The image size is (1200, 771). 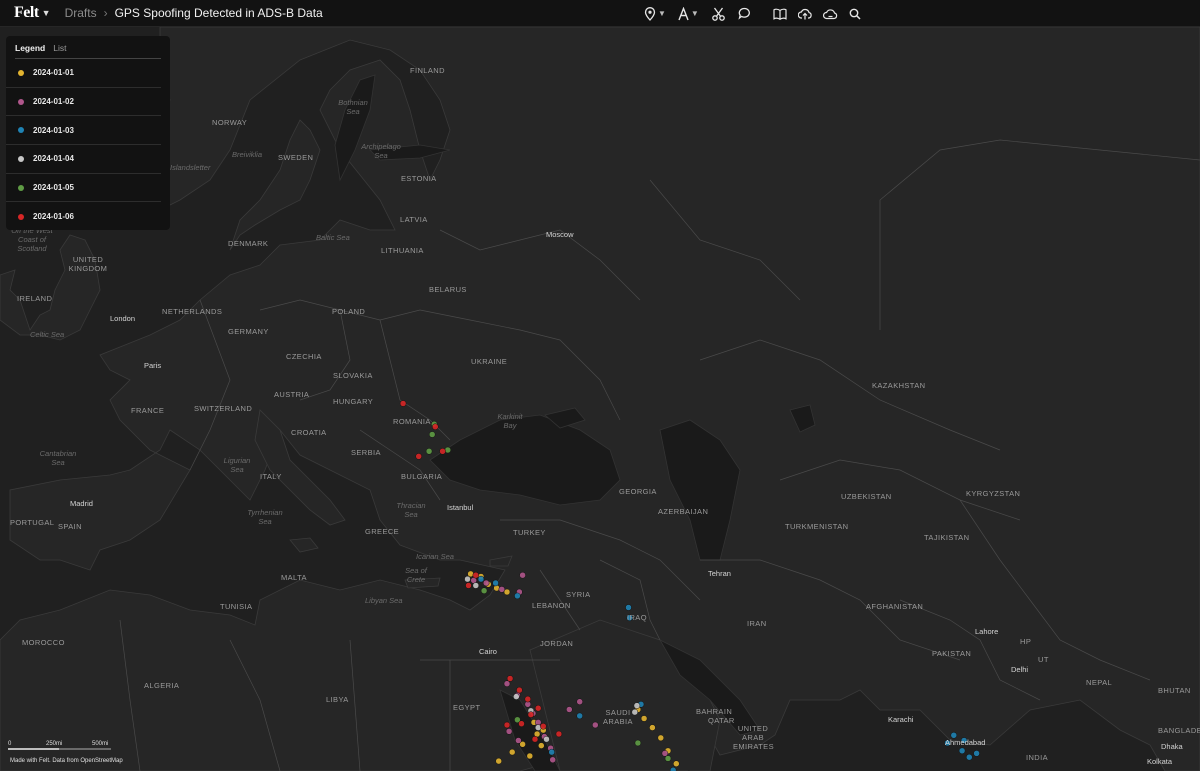 What do you see at coordinates (830, 14) in the screenshot?
I see `data-sources-button` at bounding box center [830, 14].